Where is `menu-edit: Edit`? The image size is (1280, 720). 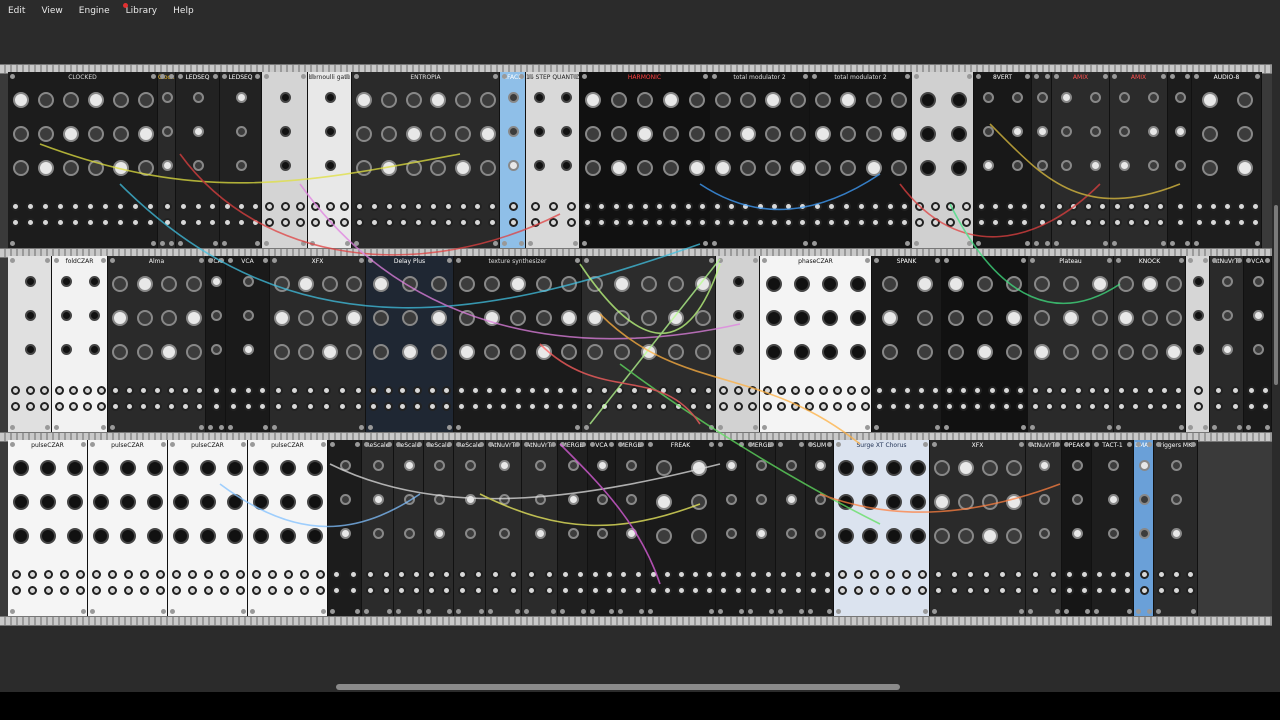
menu-edit: Edit is located at coordinates (16, 11).